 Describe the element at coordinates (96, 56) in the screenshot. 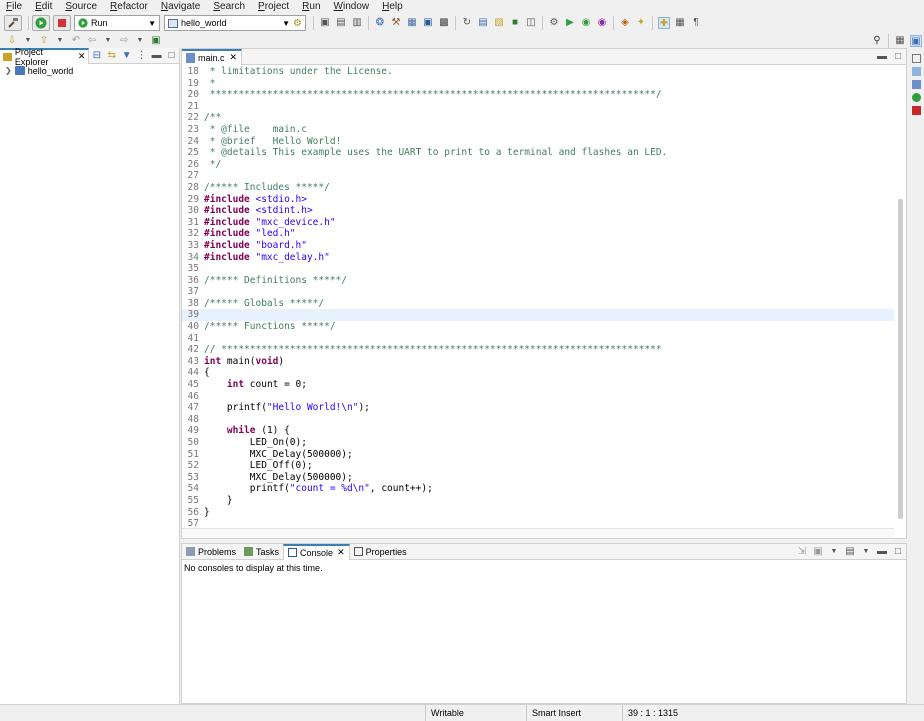

I see `collapse-all-icon: ⊟` at that location.